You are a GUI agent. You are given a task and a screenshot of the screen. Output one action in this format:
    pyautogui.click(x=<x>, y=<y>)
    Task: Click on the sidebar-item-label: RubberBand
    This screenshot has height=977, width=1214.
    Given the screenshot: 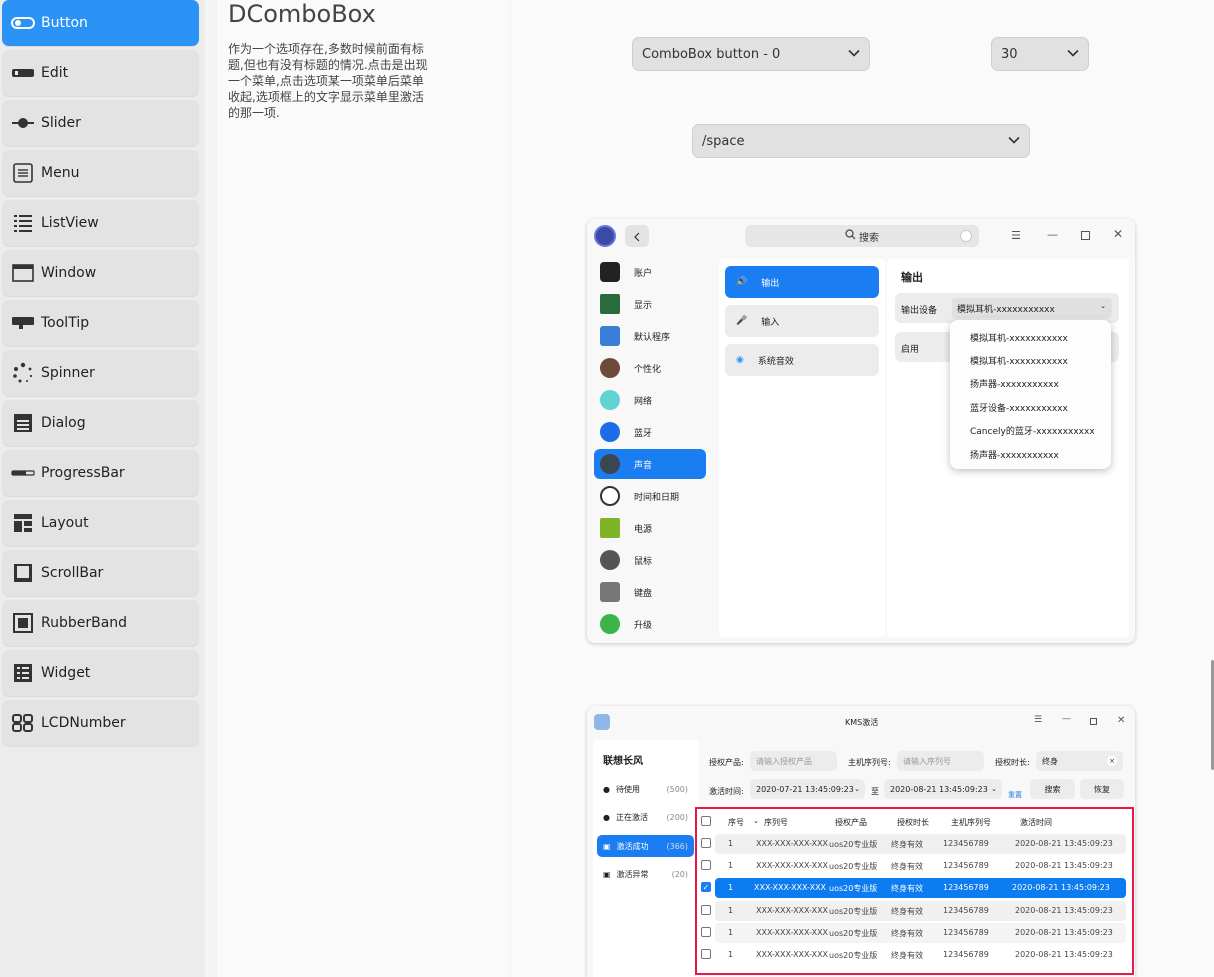 What is the action you would take?
    pyautogui.click(x=84, y=623)
    